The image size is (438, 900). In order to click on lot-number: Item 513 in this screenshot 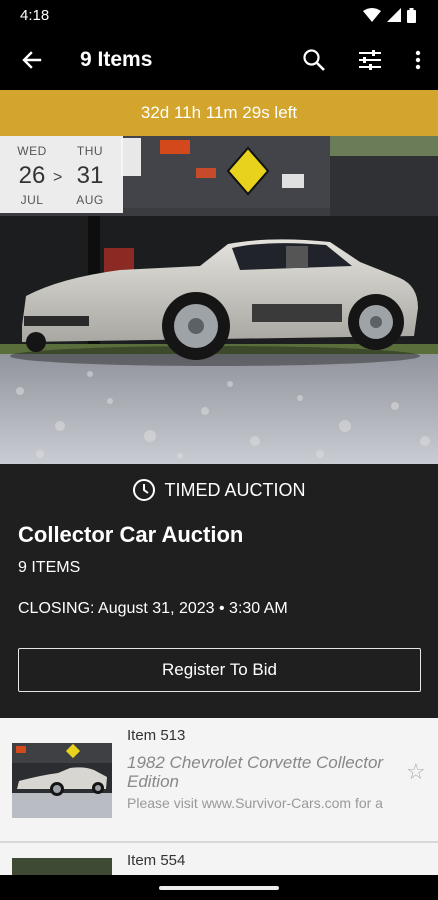, I will do `click(156, 735)`.